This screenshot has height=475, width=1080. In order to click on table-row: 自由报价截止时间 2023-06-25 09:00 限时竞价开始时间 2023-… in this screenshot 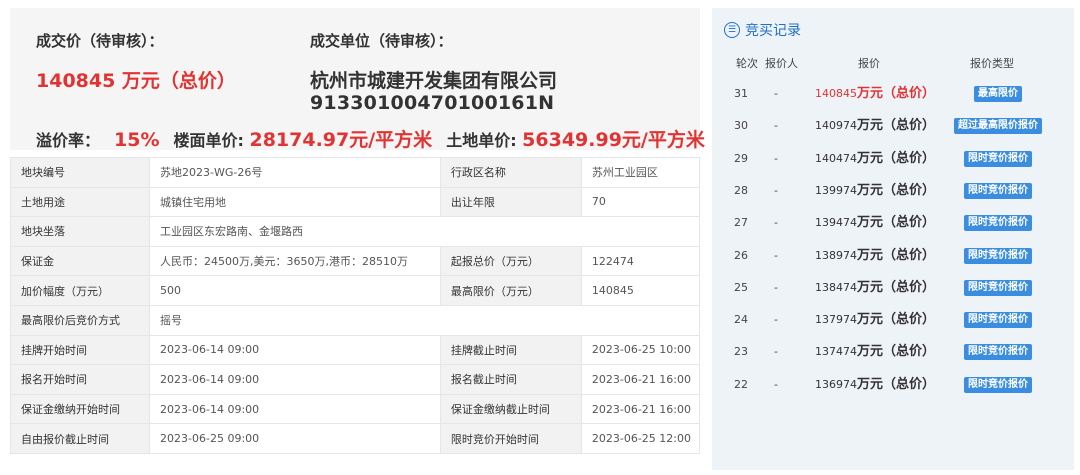, I will do `click(355, 438)`.